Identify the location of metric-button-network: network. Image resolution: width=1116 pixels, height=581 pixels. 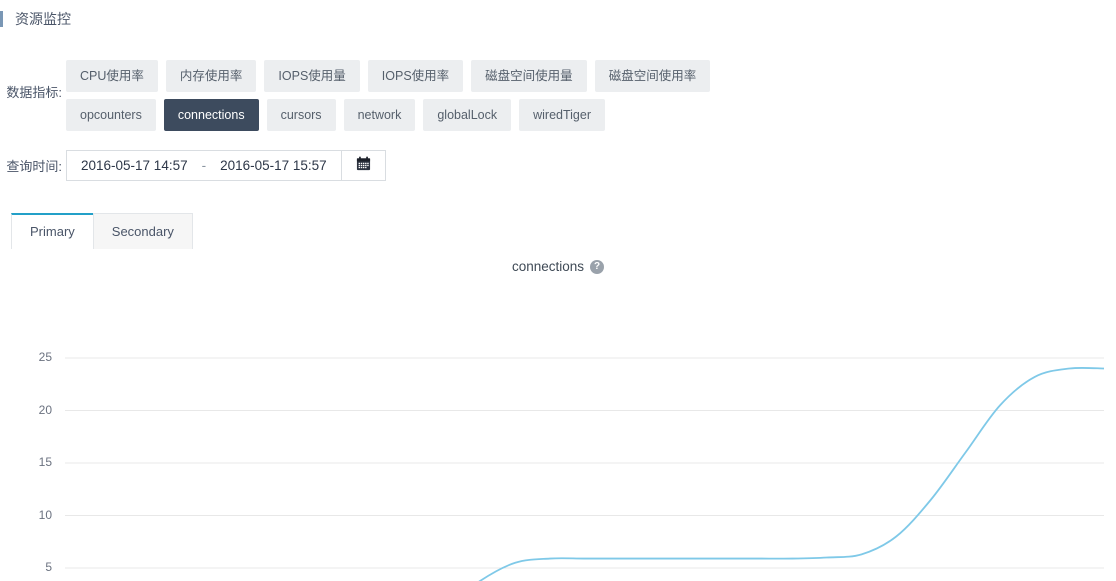
(379, 115).